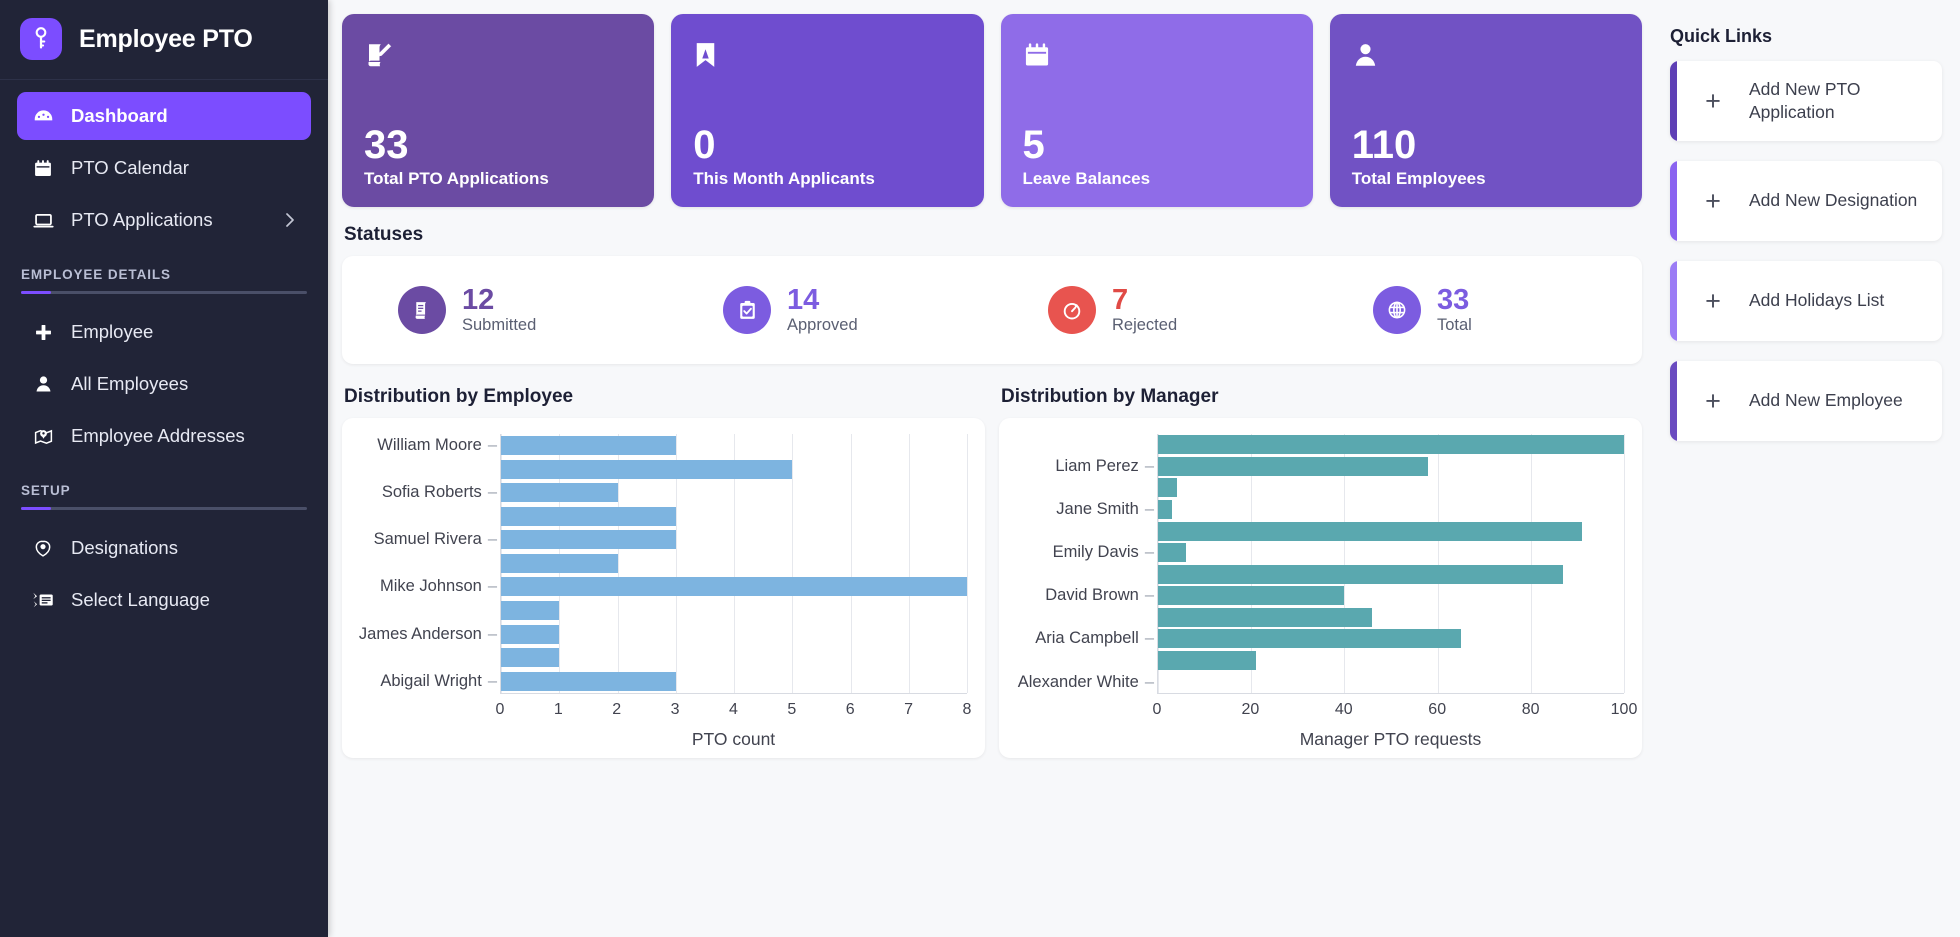 Image resolution: width=1960 pixels, height=937 pixels. Describe the element at coordinates (733, 710) in the screenshot. I see `chart-x-axis: 0 1 2 3 4 5 6 7 8` at that location.